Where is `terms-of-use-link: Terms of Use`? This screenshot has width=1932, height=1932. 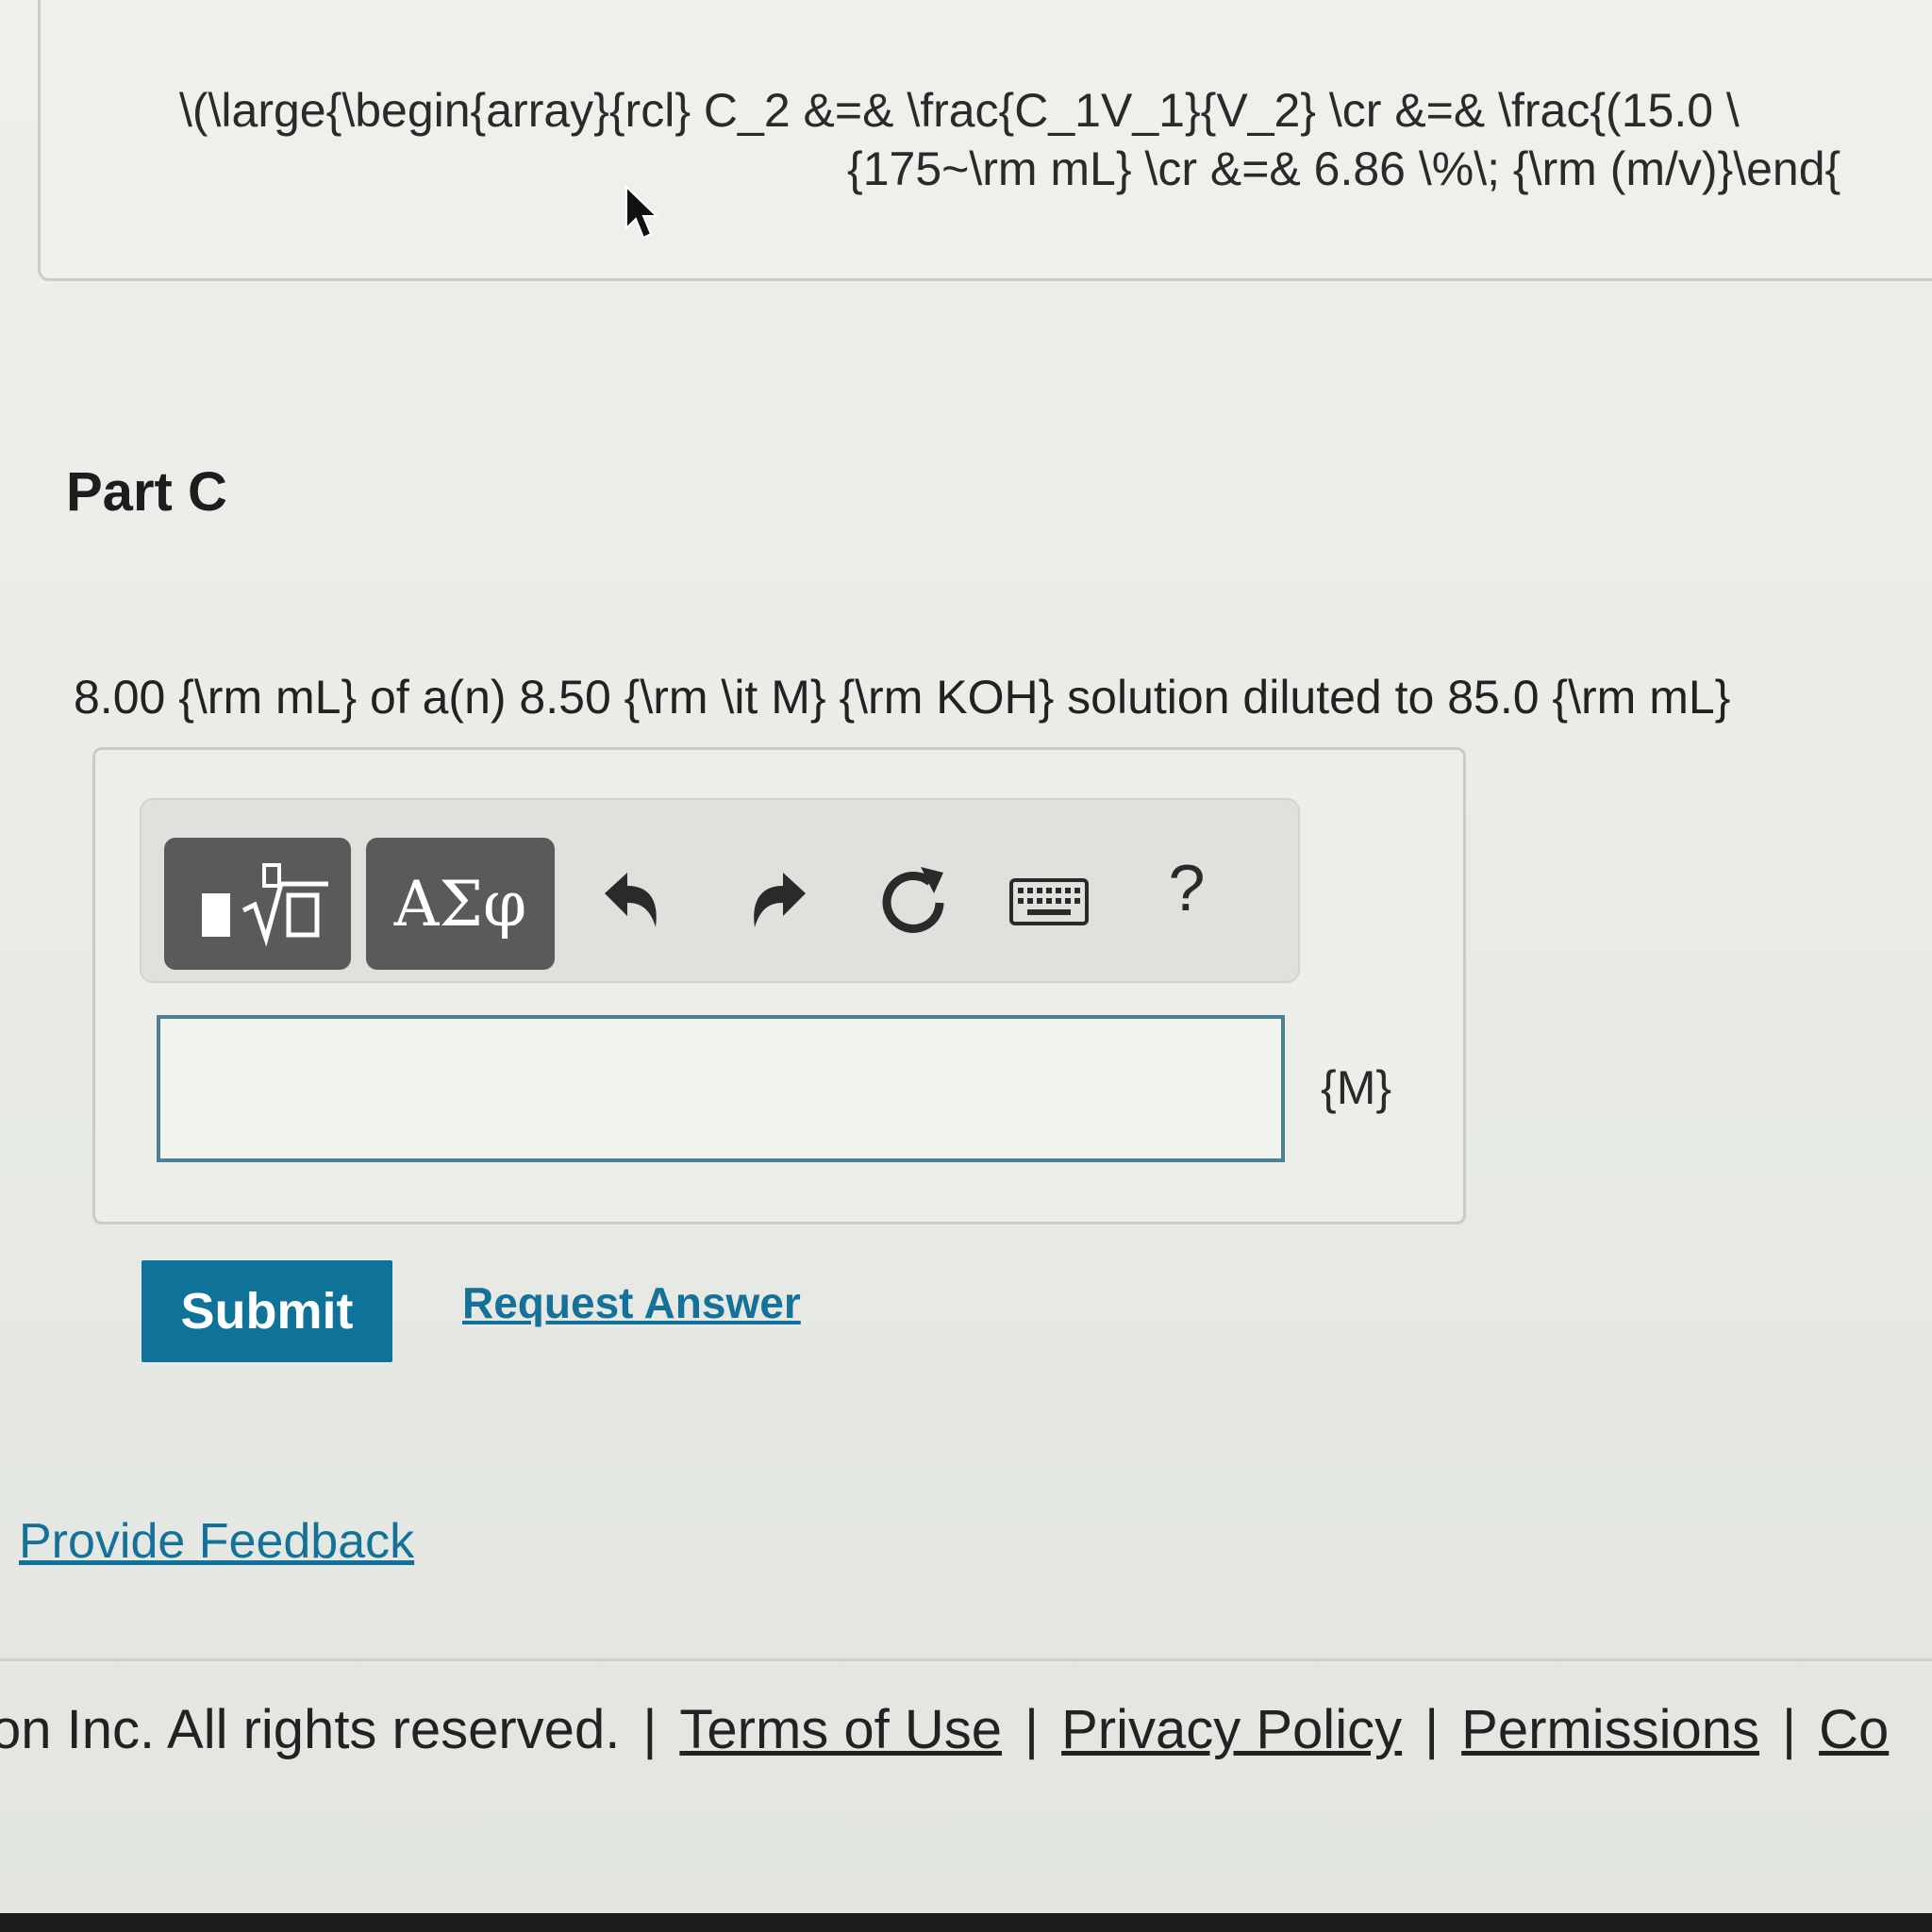
terms-of-use-link: Terms of Use is located at coordinates (840, 1729).